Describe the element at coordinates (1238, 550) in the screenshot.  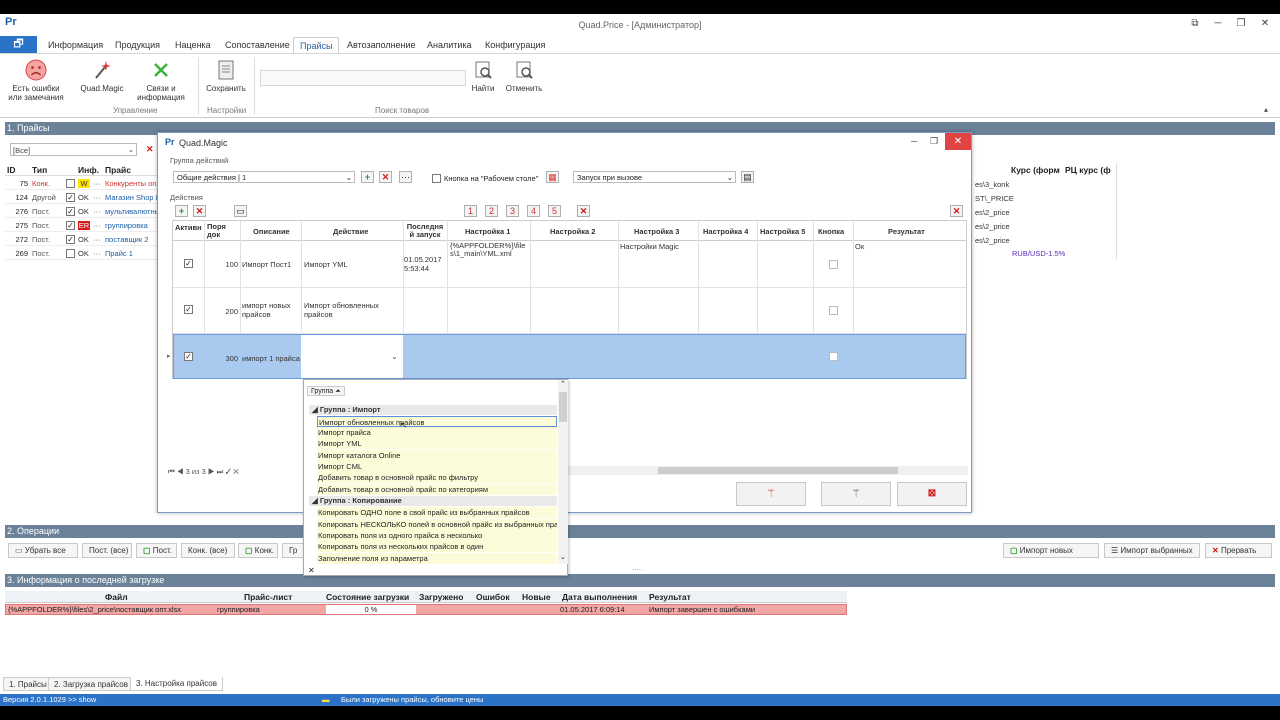
I see `abort-button: ✕ Прервать` at that location.